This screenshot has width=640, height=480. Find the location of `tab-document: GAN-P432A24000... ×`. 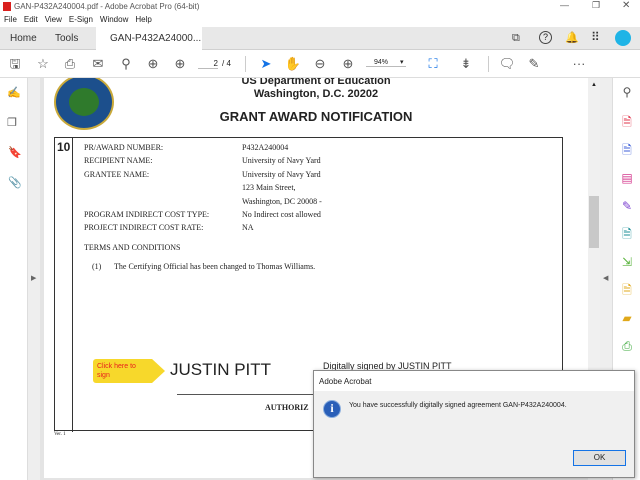

tab-document: GAN-P432A24000... × is located at coordinates (149, 46).